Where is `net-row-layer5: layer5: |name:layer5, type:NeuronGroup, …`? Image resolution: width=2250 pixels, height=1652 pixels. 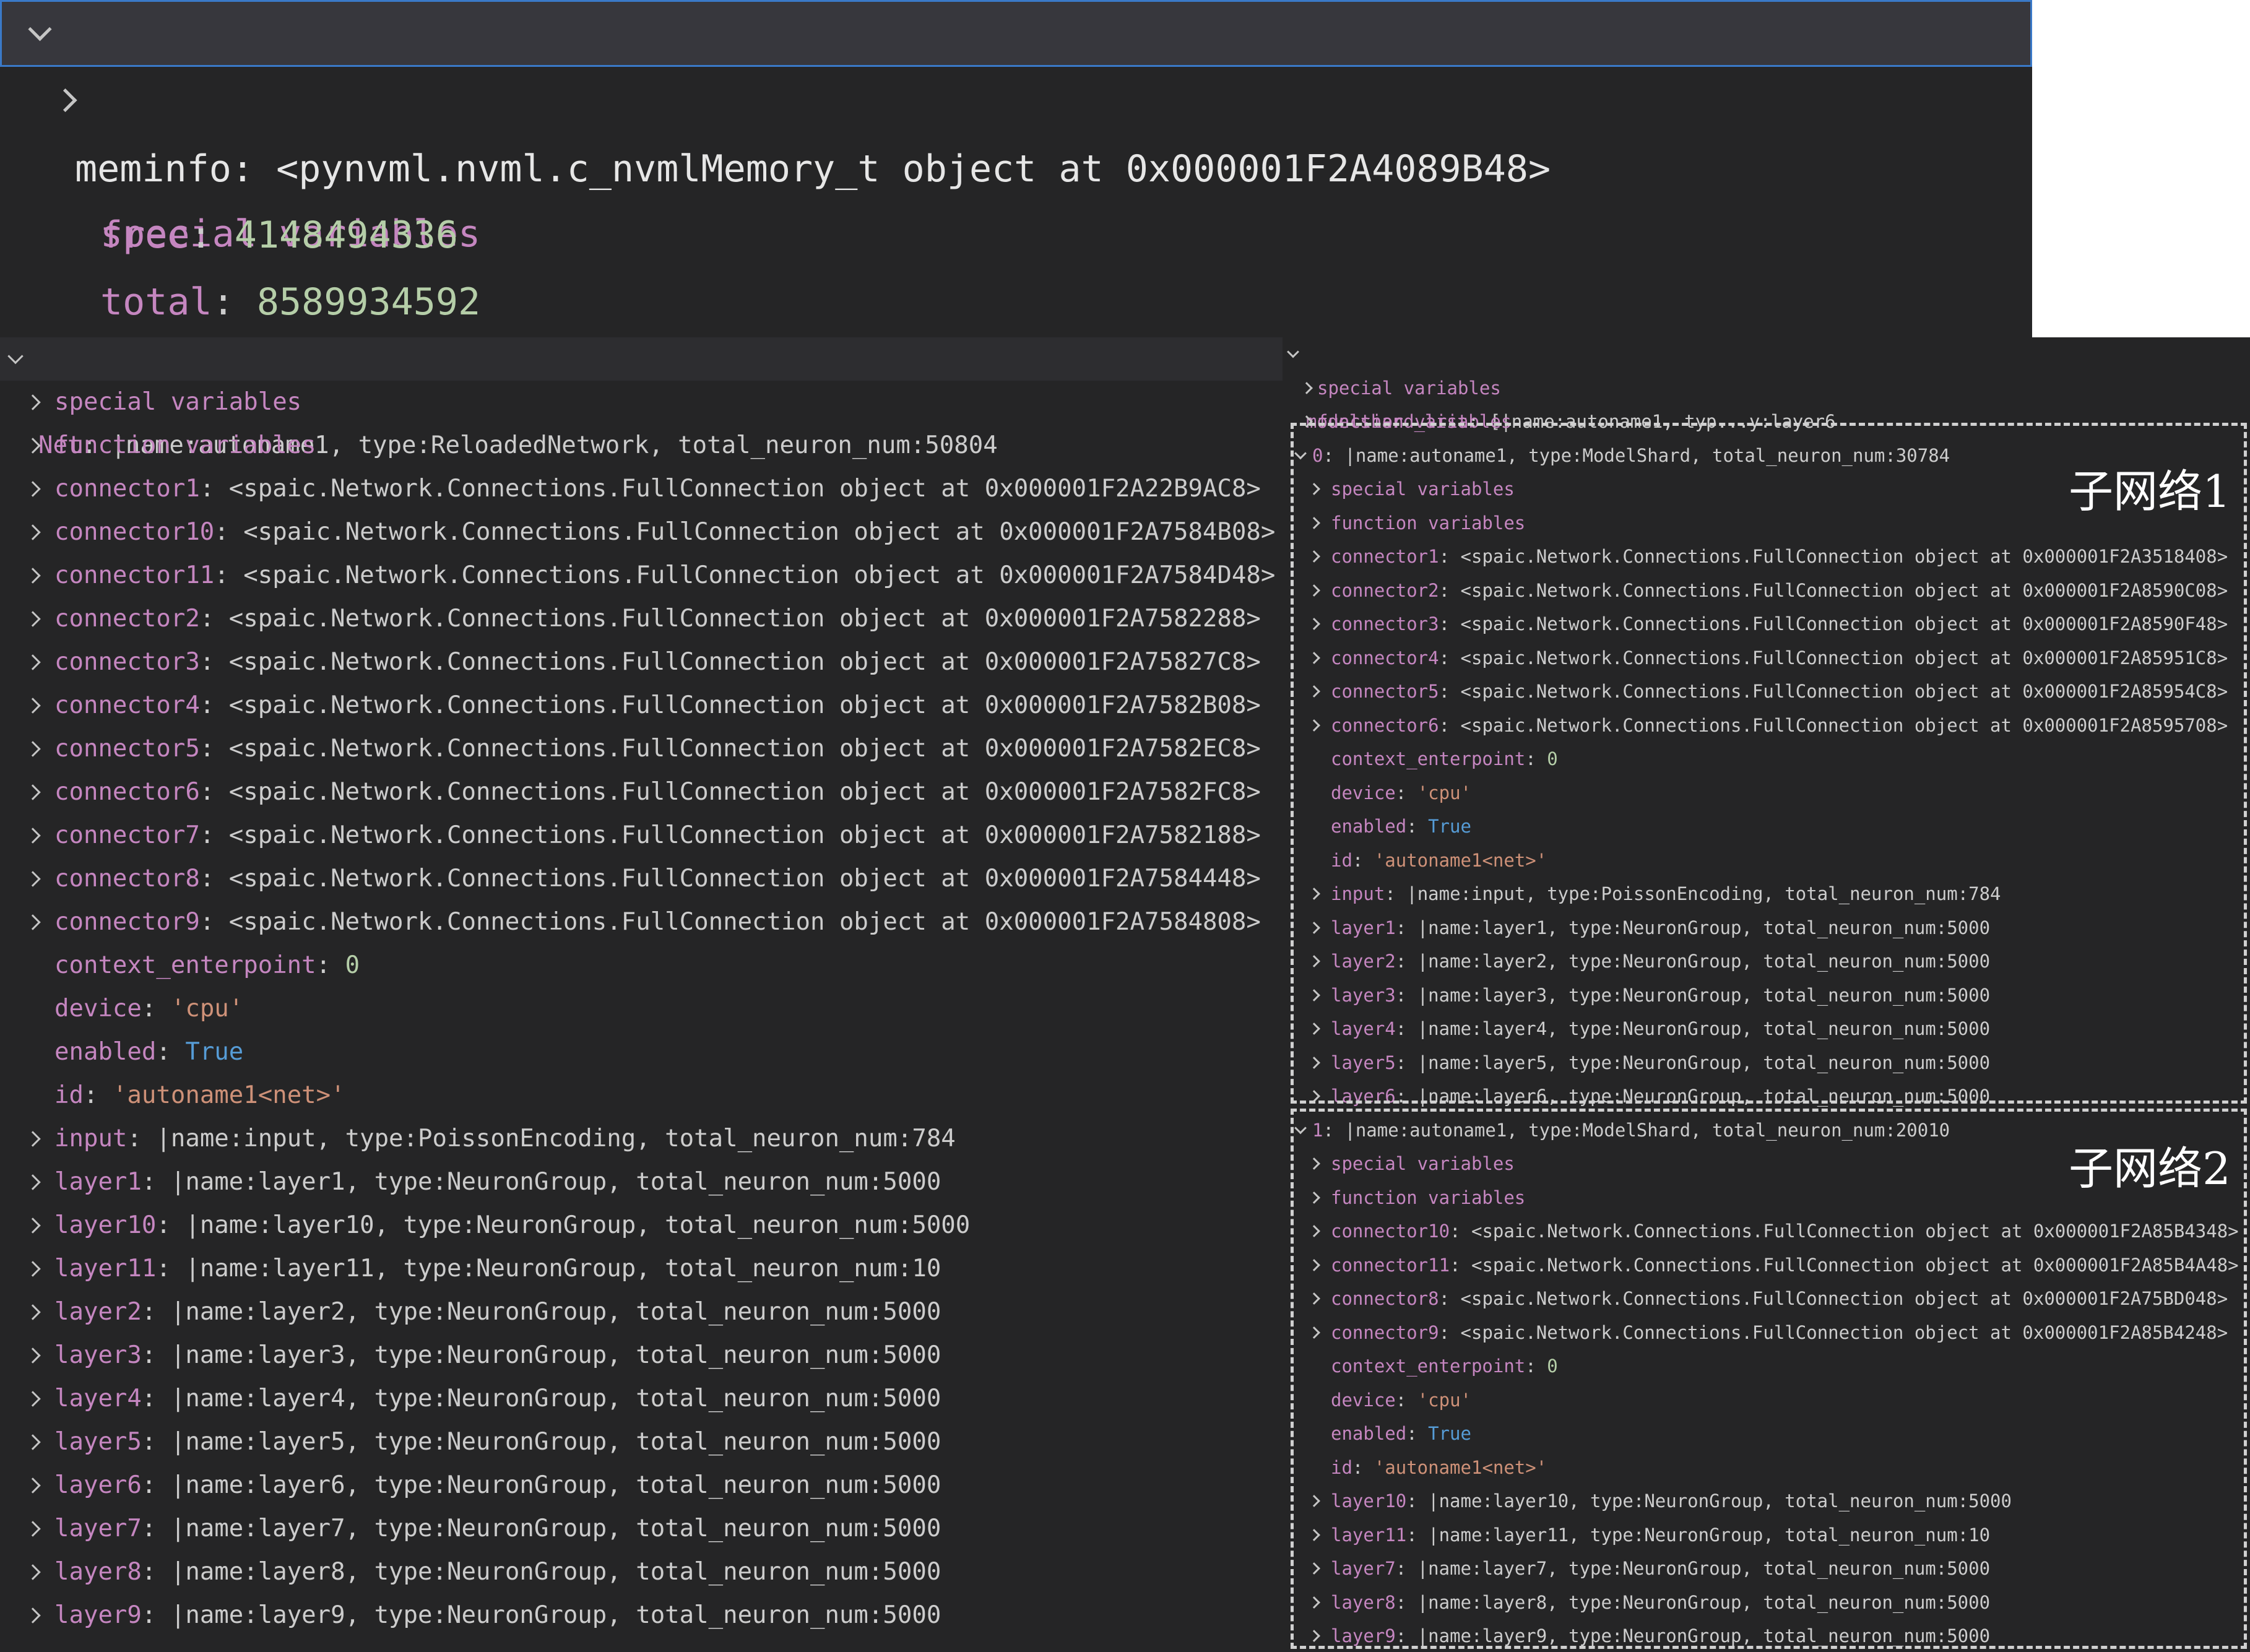 net-row-layer5: layer5: |name:layer5, type:NeuronGroup, … is located at coordinates (641, 1442).